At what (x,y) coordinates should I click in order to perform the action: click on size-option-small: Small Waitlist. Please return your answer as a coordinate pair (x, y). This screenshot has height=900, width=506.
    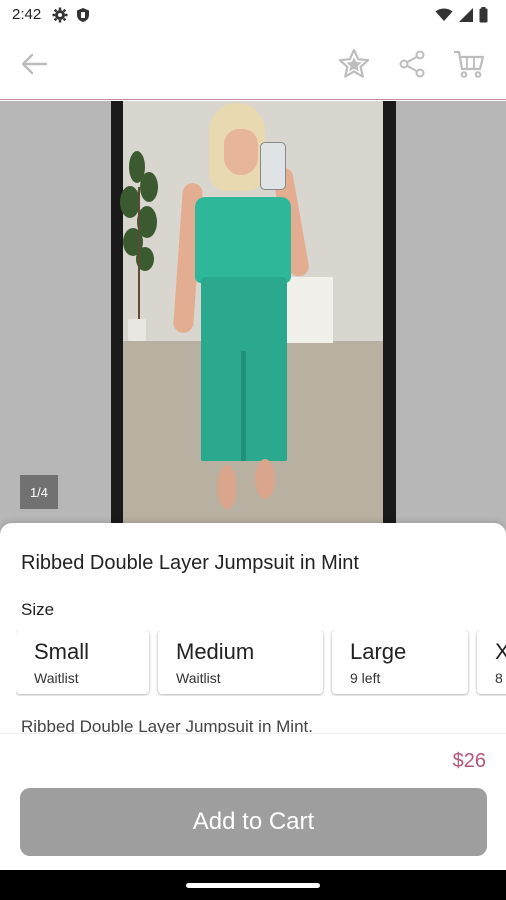
    Looking at the image, I should click on (82, 662).